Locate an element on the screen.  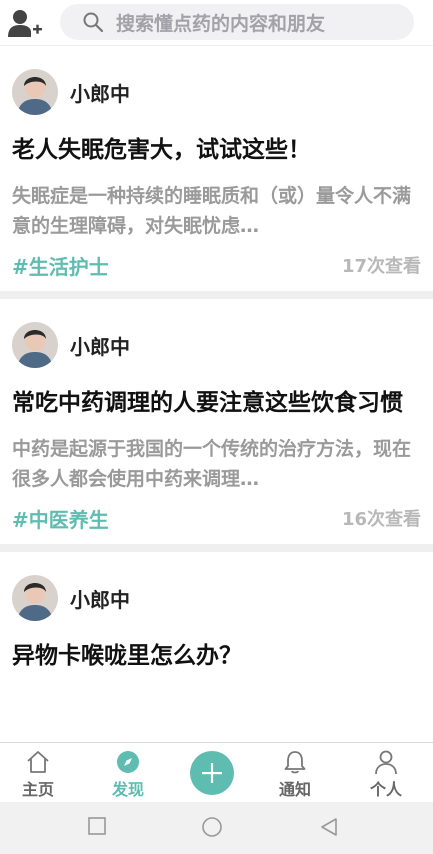
article-title: 常吃中药调理的人要注意这些饮食习惯 is located at coordinates (216, 403).